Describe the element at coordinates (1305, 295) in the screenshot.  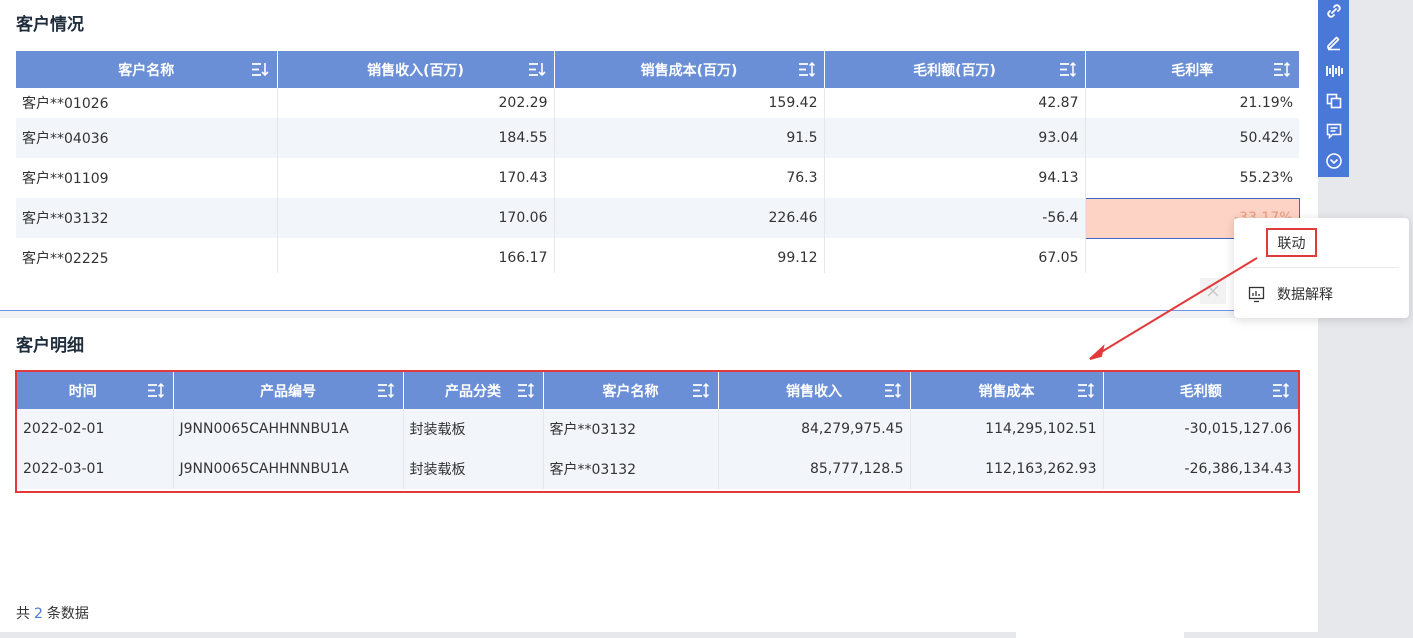
I see `menu-item-label: 数据解释` at that location.